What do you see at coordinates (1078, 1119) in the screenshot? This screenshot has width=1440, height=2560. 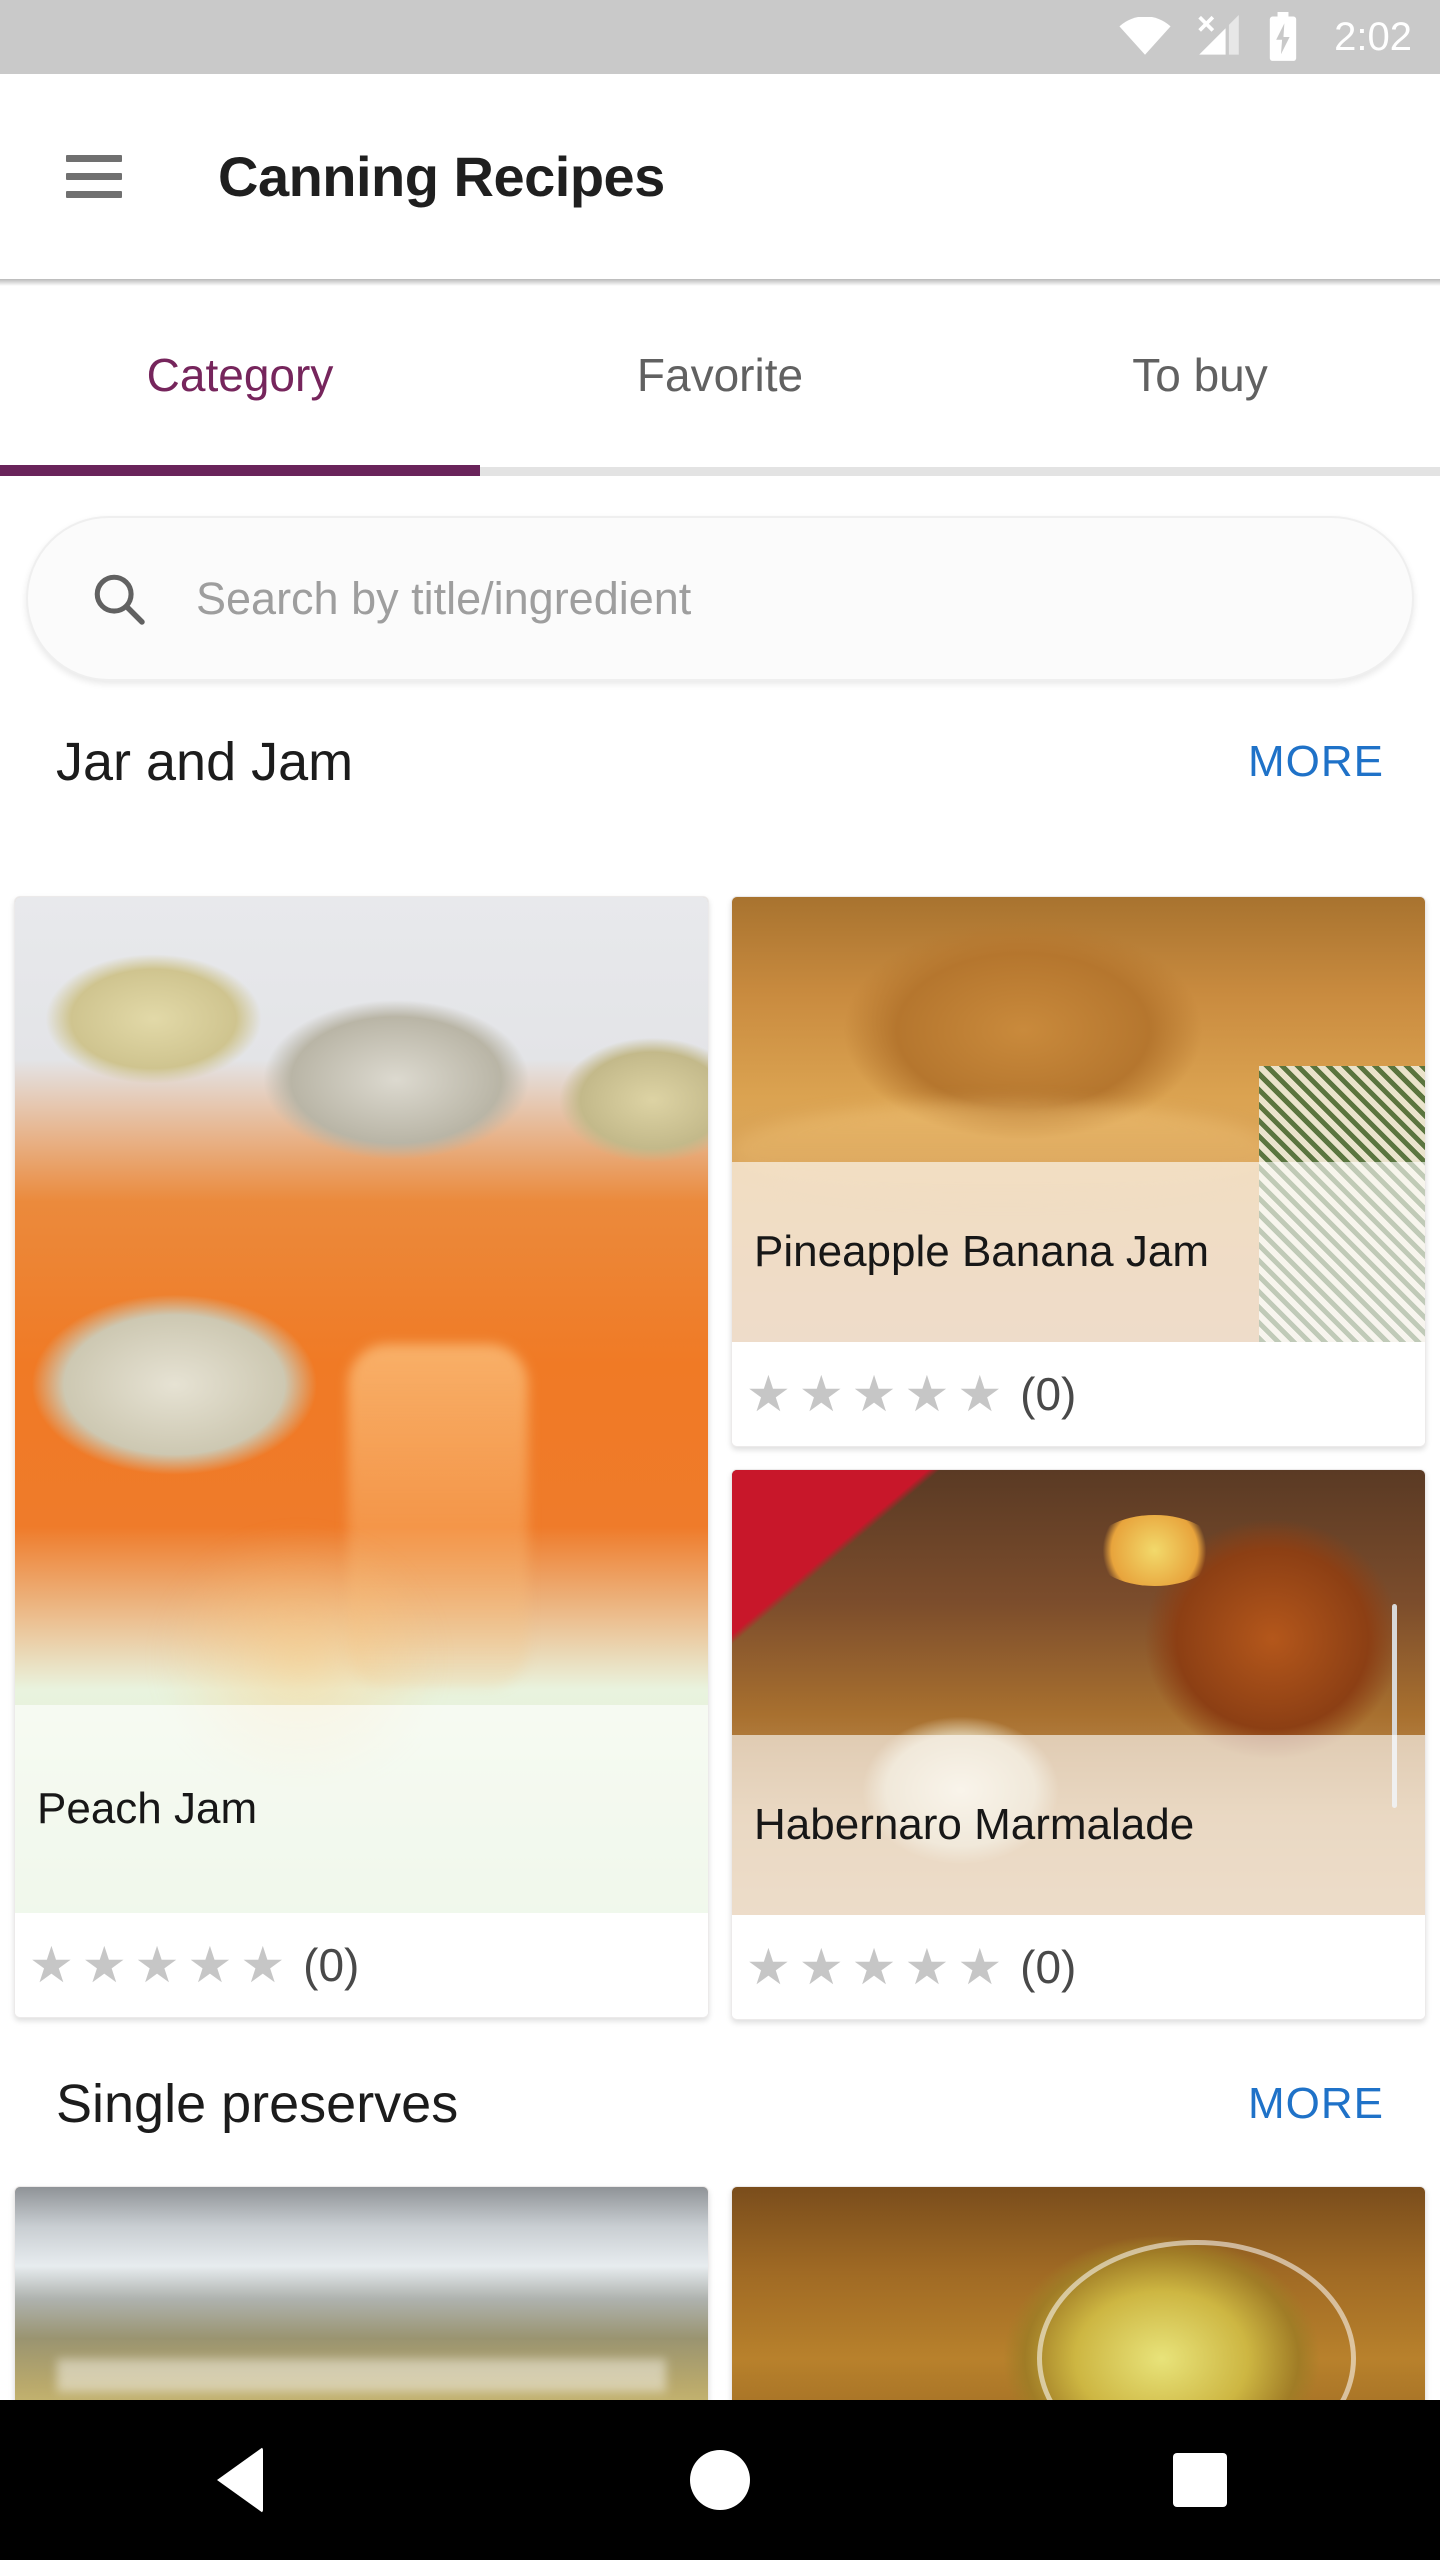 I see `recipe-image: Pineapple Banana Jam` at bounding box center [1078, 1119].